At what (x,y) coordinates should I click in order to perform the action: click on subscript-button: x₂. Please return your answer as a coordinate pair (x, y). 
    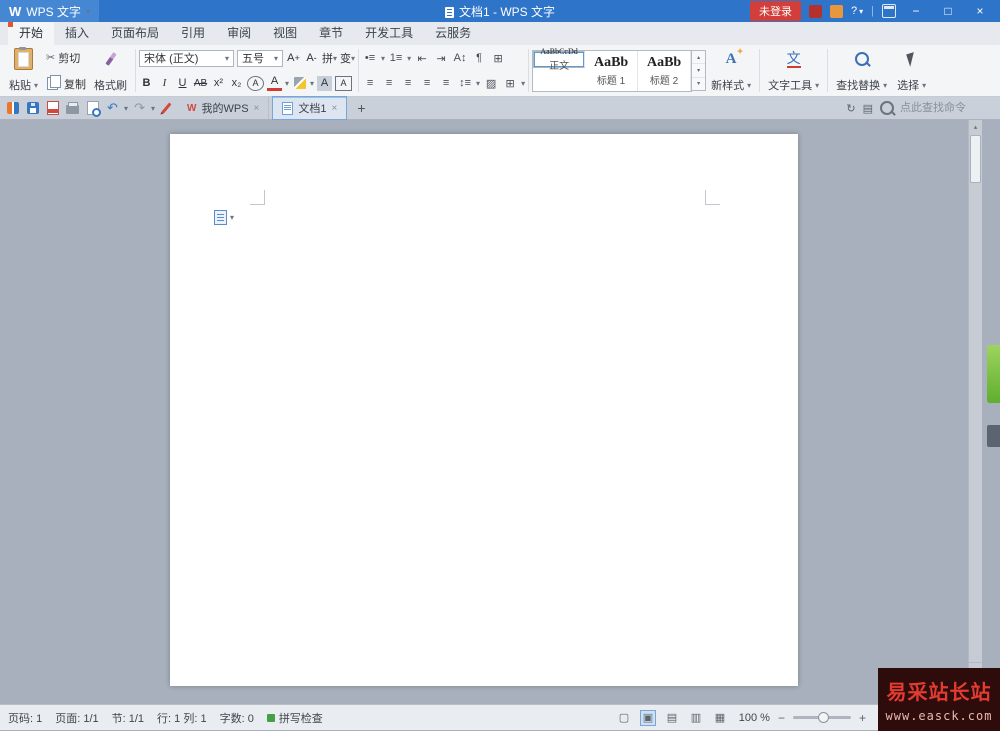
    Looking at the image, I should click on (236, 83).